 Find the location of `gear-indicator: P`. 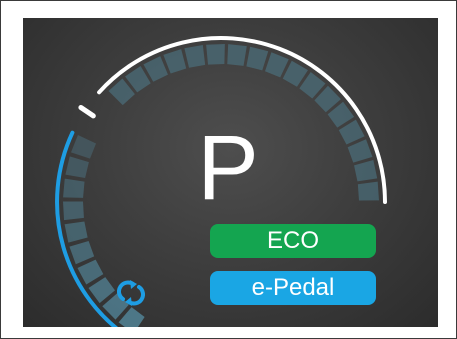

gear-indicator: P is located at coordinates (228, 168).